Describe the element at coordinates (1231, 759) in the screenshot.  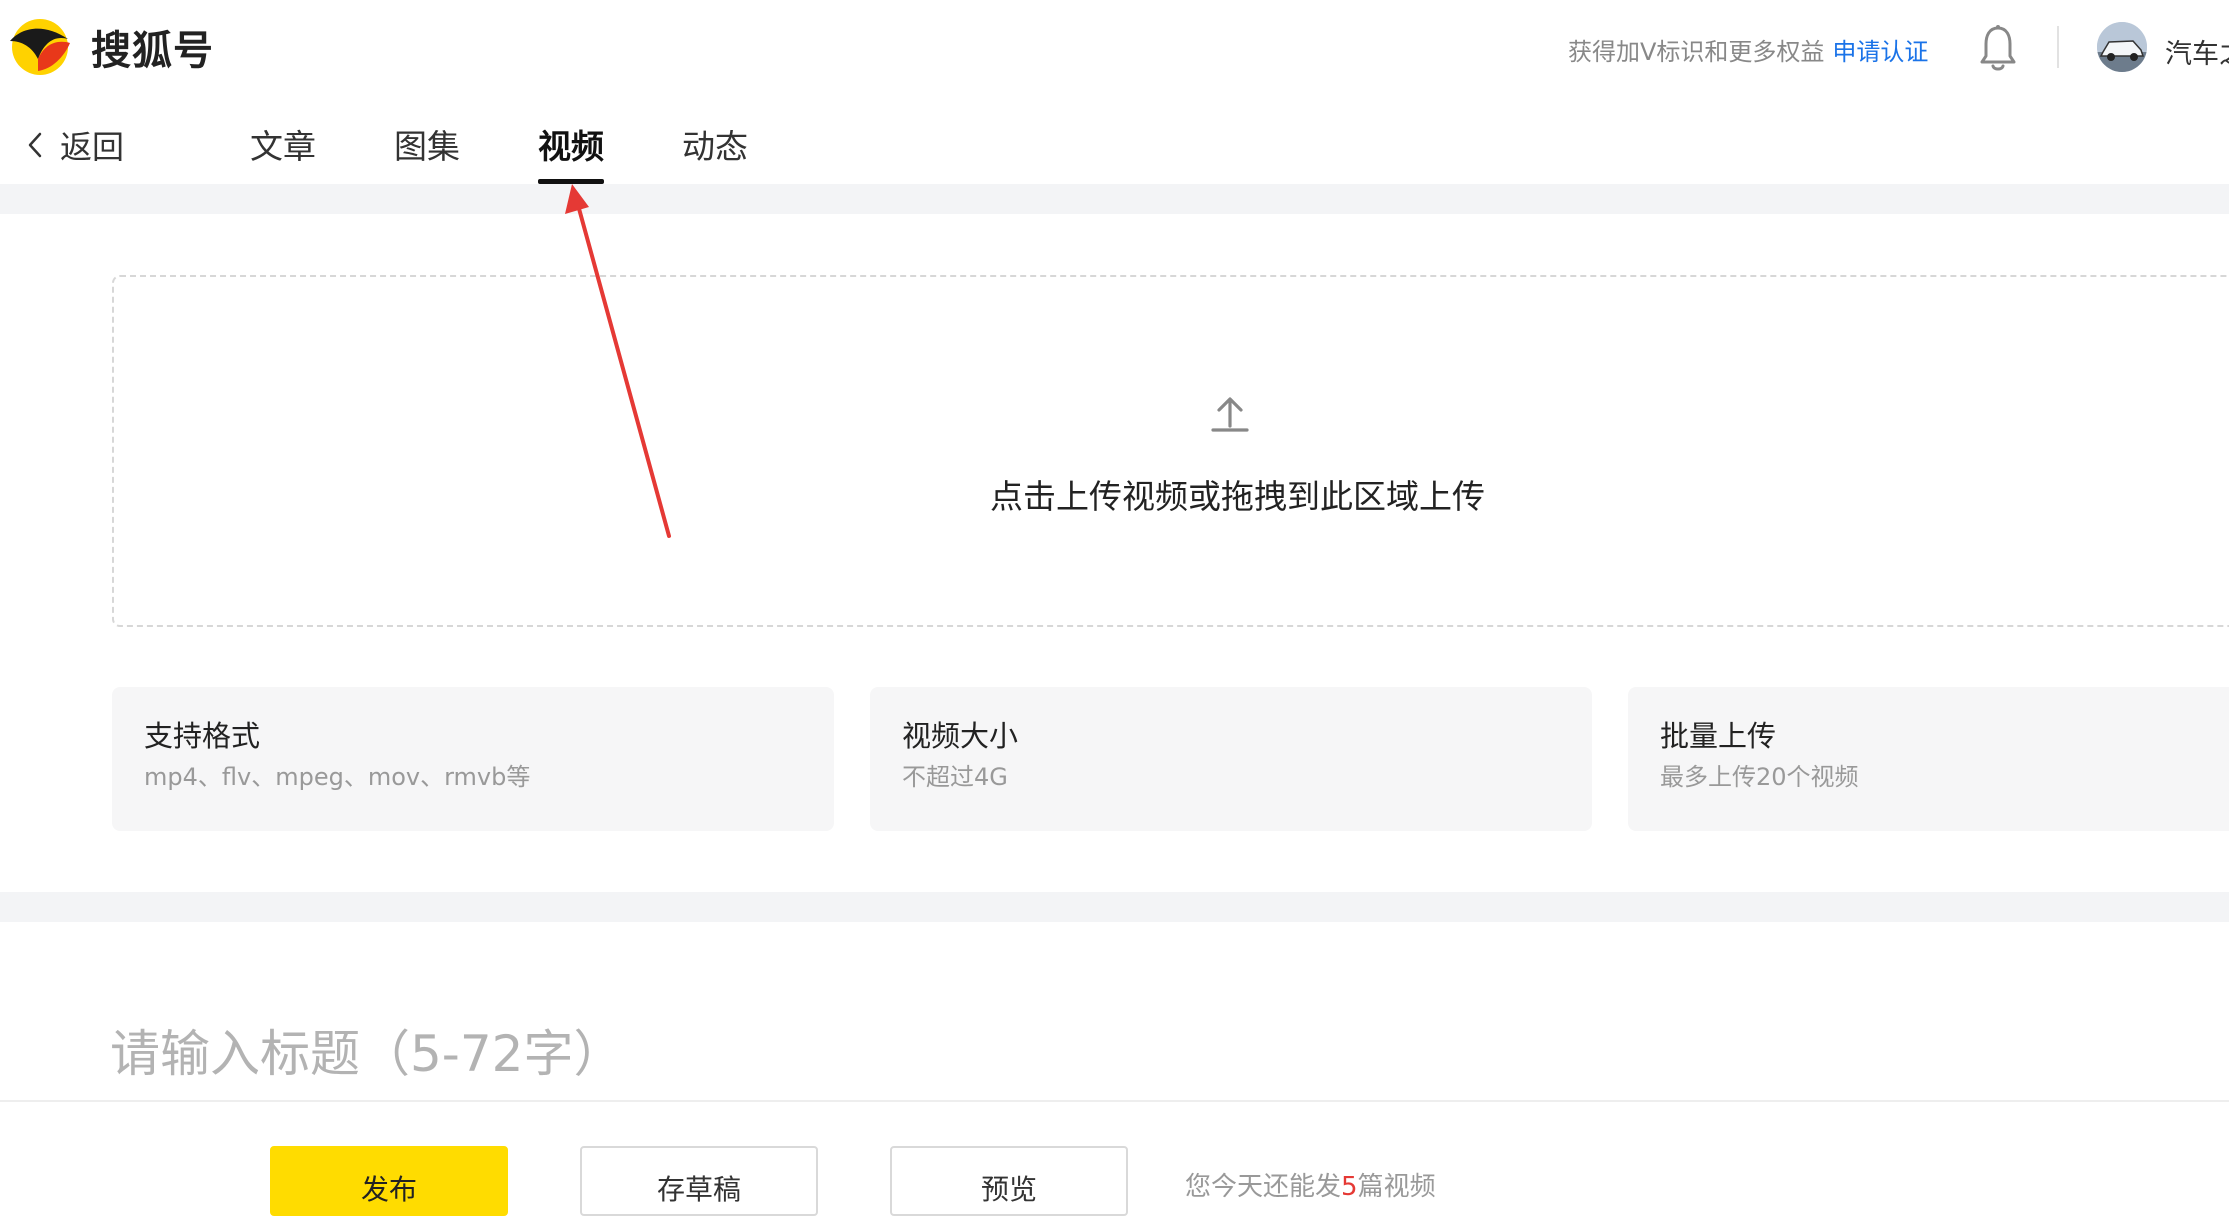
I see `info-card-size: 视频大小 不超过4G` at that location.